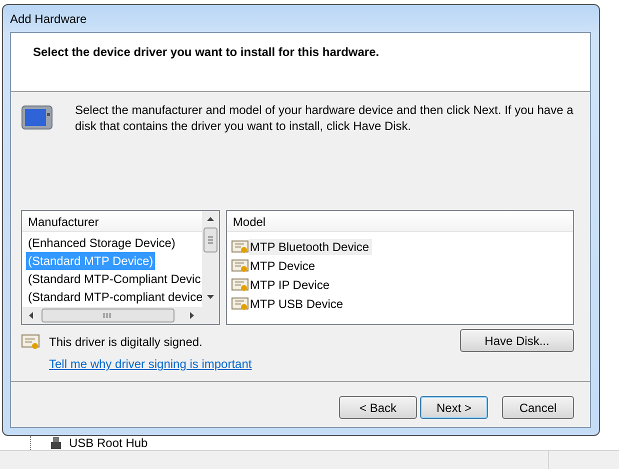  What do you see at coordinates (120, 267) in the screenshot?
I see `manufacturer-list: Manufacturer (Enhanced Storage Device) (Standard MTP Device) (Standard MTP-Compliant Devic (Standard MTP-compliant device` at bounding box center [120, 267].